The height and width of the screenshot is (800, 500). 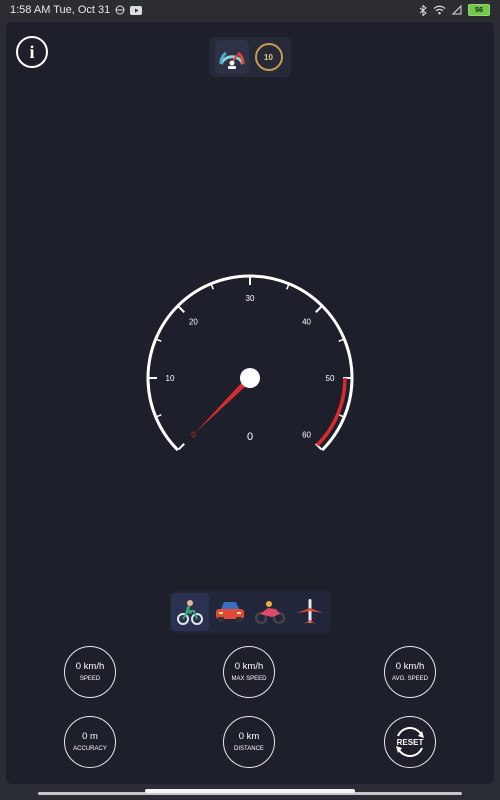 What do you see at coordinates (170, 378) in the screenshot?
I see `gauge-tick-label: 10` at bounding box center [170, 378].